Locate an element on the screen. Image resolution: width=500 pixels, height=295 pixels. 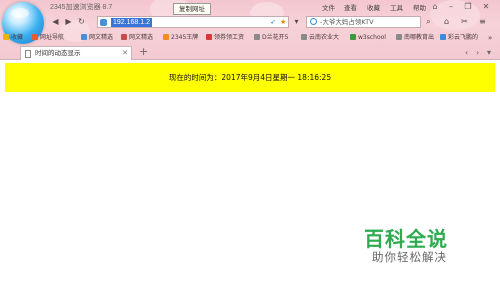
forward-icon: ▶ is located at coordinates (68, 21).